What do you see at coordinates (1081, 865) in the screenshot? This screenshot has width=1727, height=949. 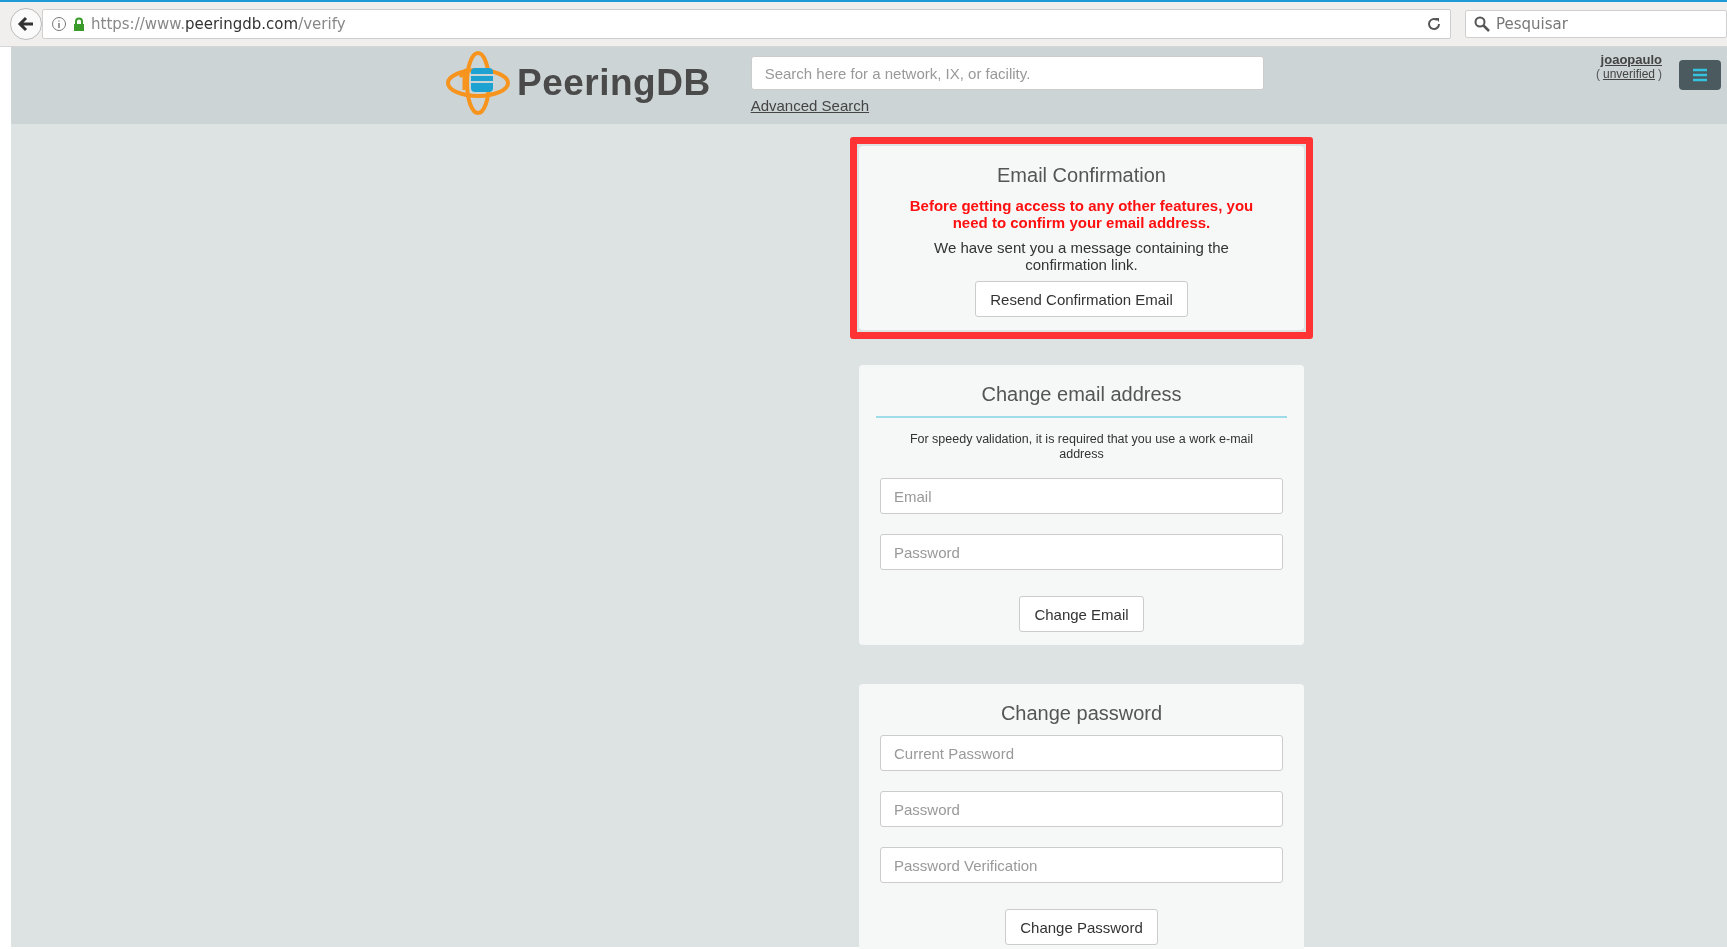 I see `input-field: Password Verification` at bounding box center [1081, 865].